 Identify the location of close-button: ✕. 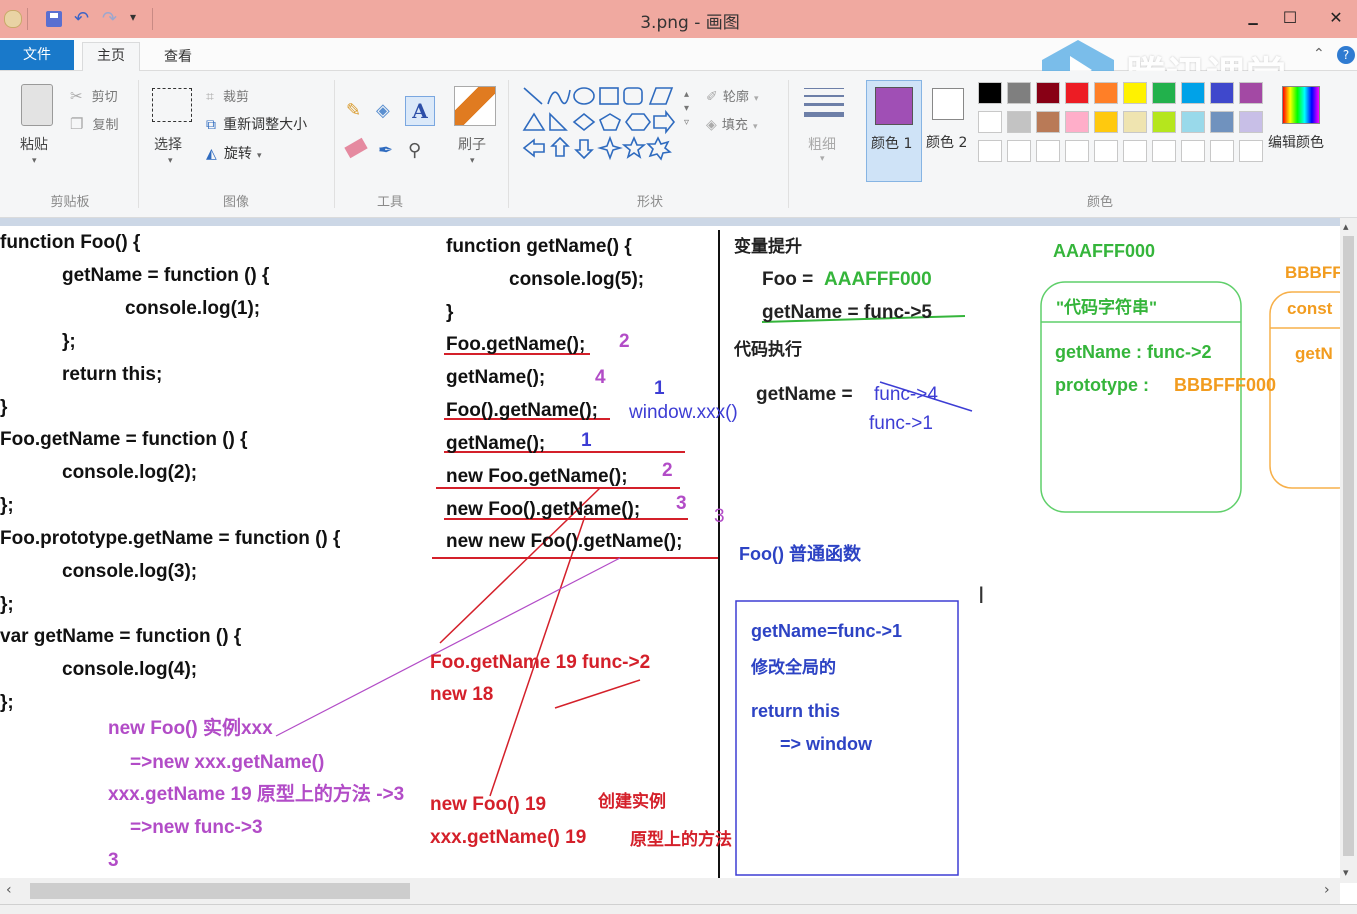
(1336, 18).